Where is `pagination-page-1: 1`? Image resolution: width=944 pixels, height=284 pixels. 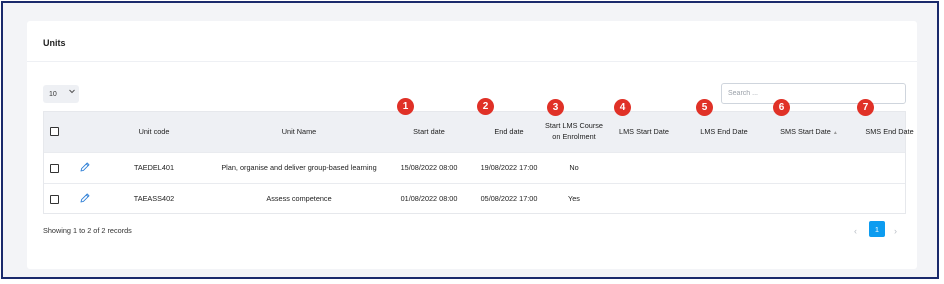 pagination-page-1: 1 is located at coordinates (877, 229).